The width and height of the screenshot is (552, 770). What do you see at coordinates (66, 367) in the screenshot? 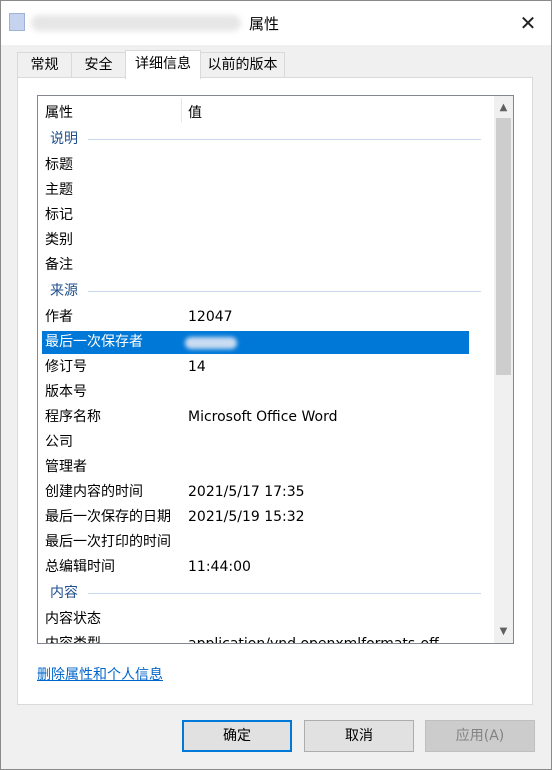
I see `property-name: 修订号` at bounding box center [66, 367].